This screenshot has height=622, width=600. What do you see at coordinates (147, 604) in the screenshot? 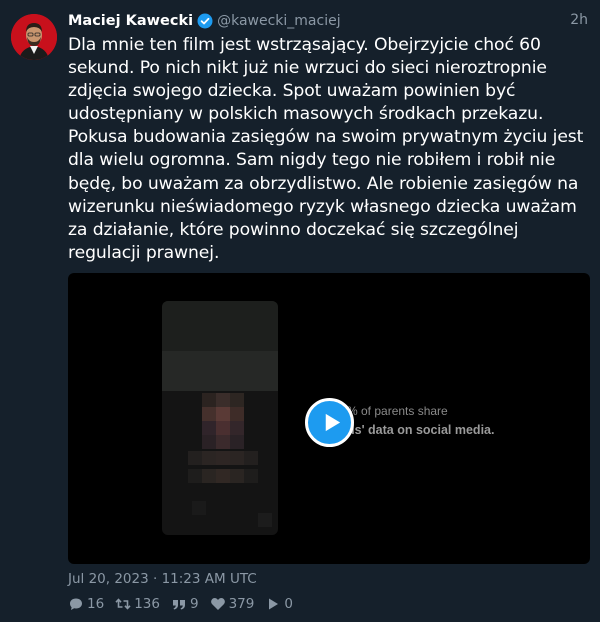
I see `retweet-count: 136` at bounding box center [147, 604].